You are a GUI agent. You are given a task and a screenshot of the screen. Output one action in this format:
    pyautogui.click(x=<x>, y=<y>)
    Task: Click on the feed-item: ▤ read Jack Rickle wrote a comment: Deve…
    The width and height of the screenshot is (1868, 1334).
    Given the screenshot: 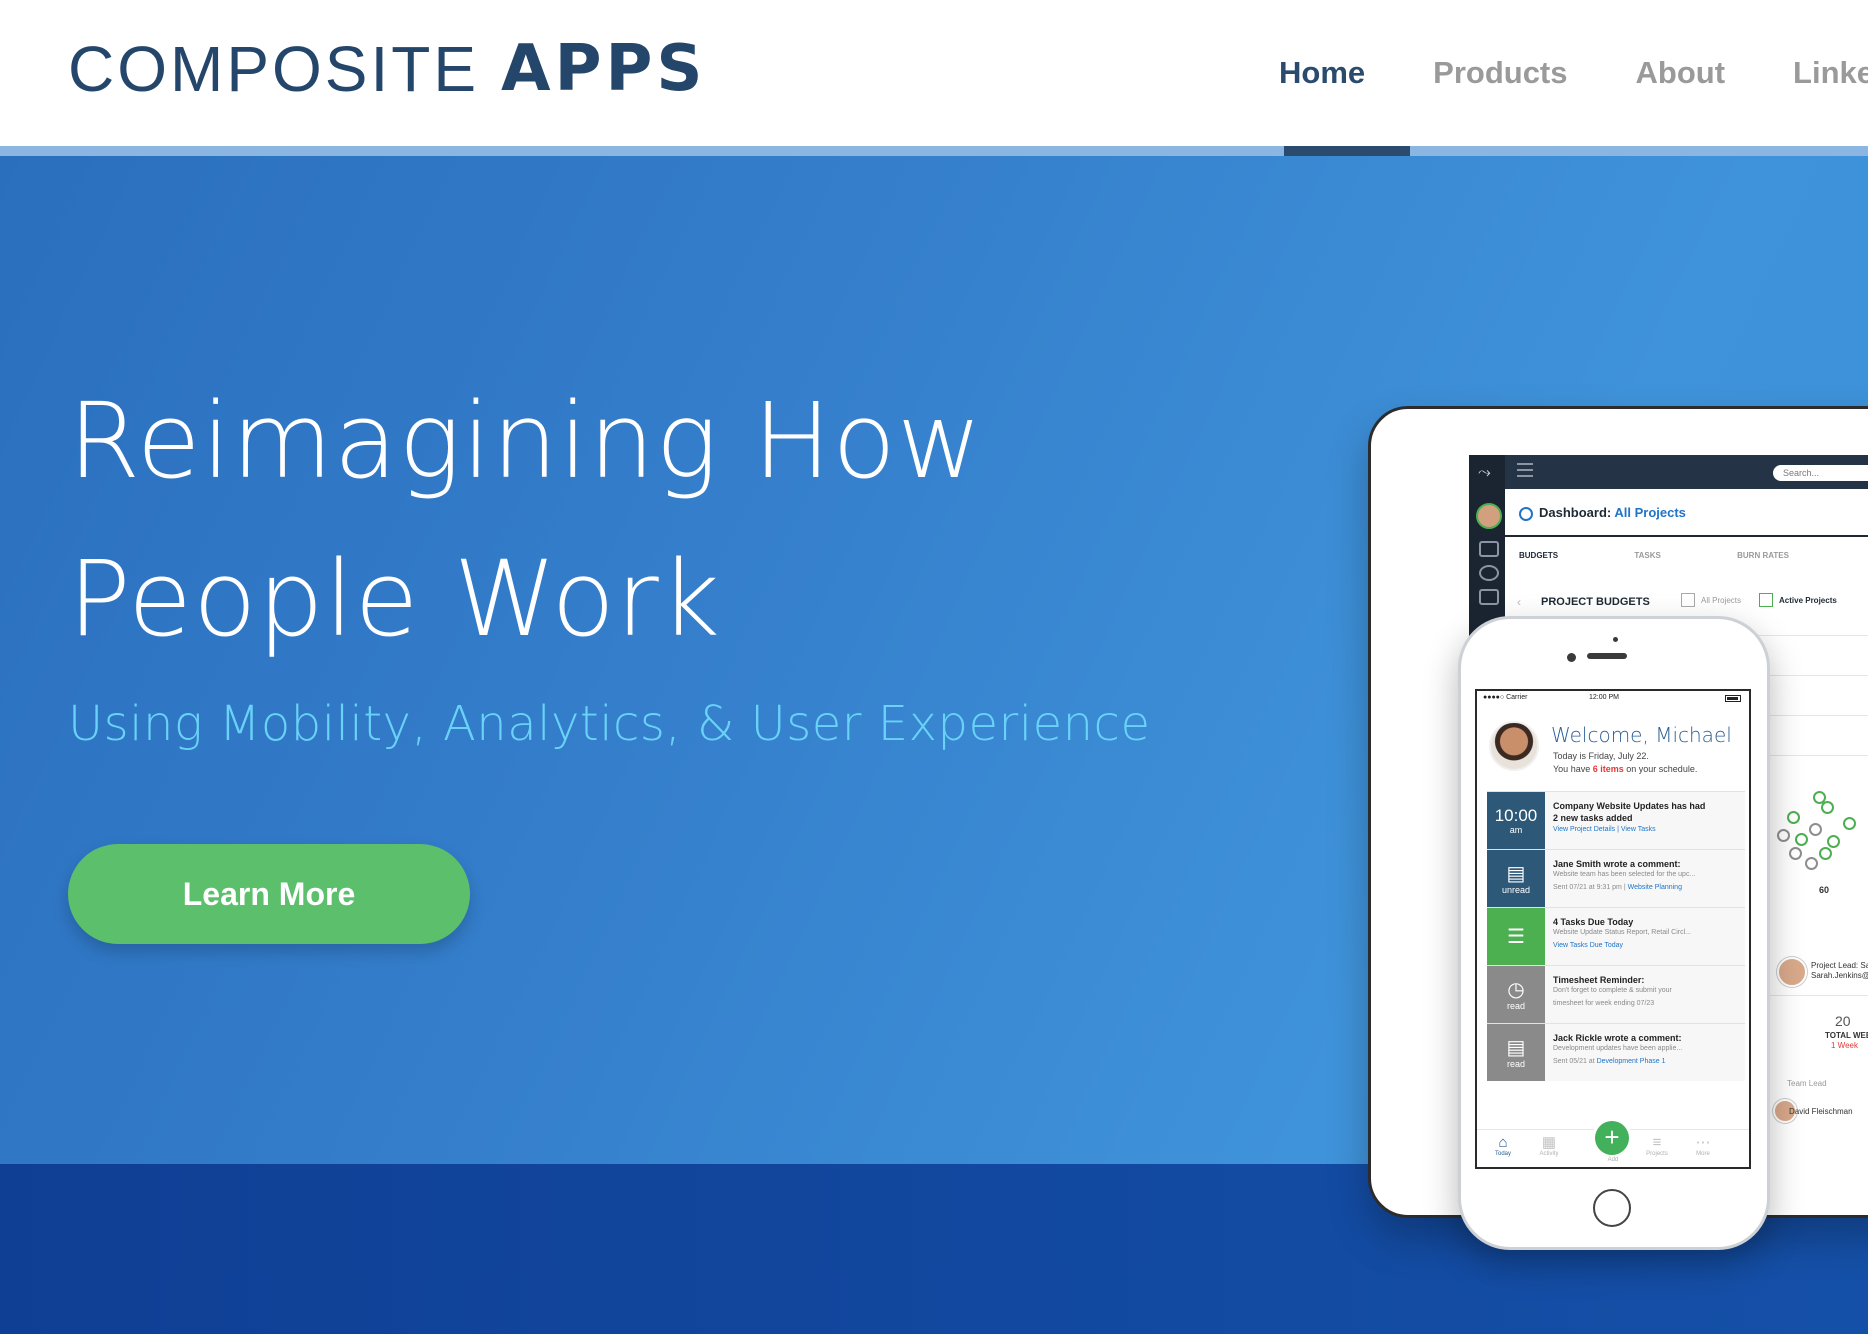 What is the action you would take?
    pyautogui.click(x=1616, y=1052)
    